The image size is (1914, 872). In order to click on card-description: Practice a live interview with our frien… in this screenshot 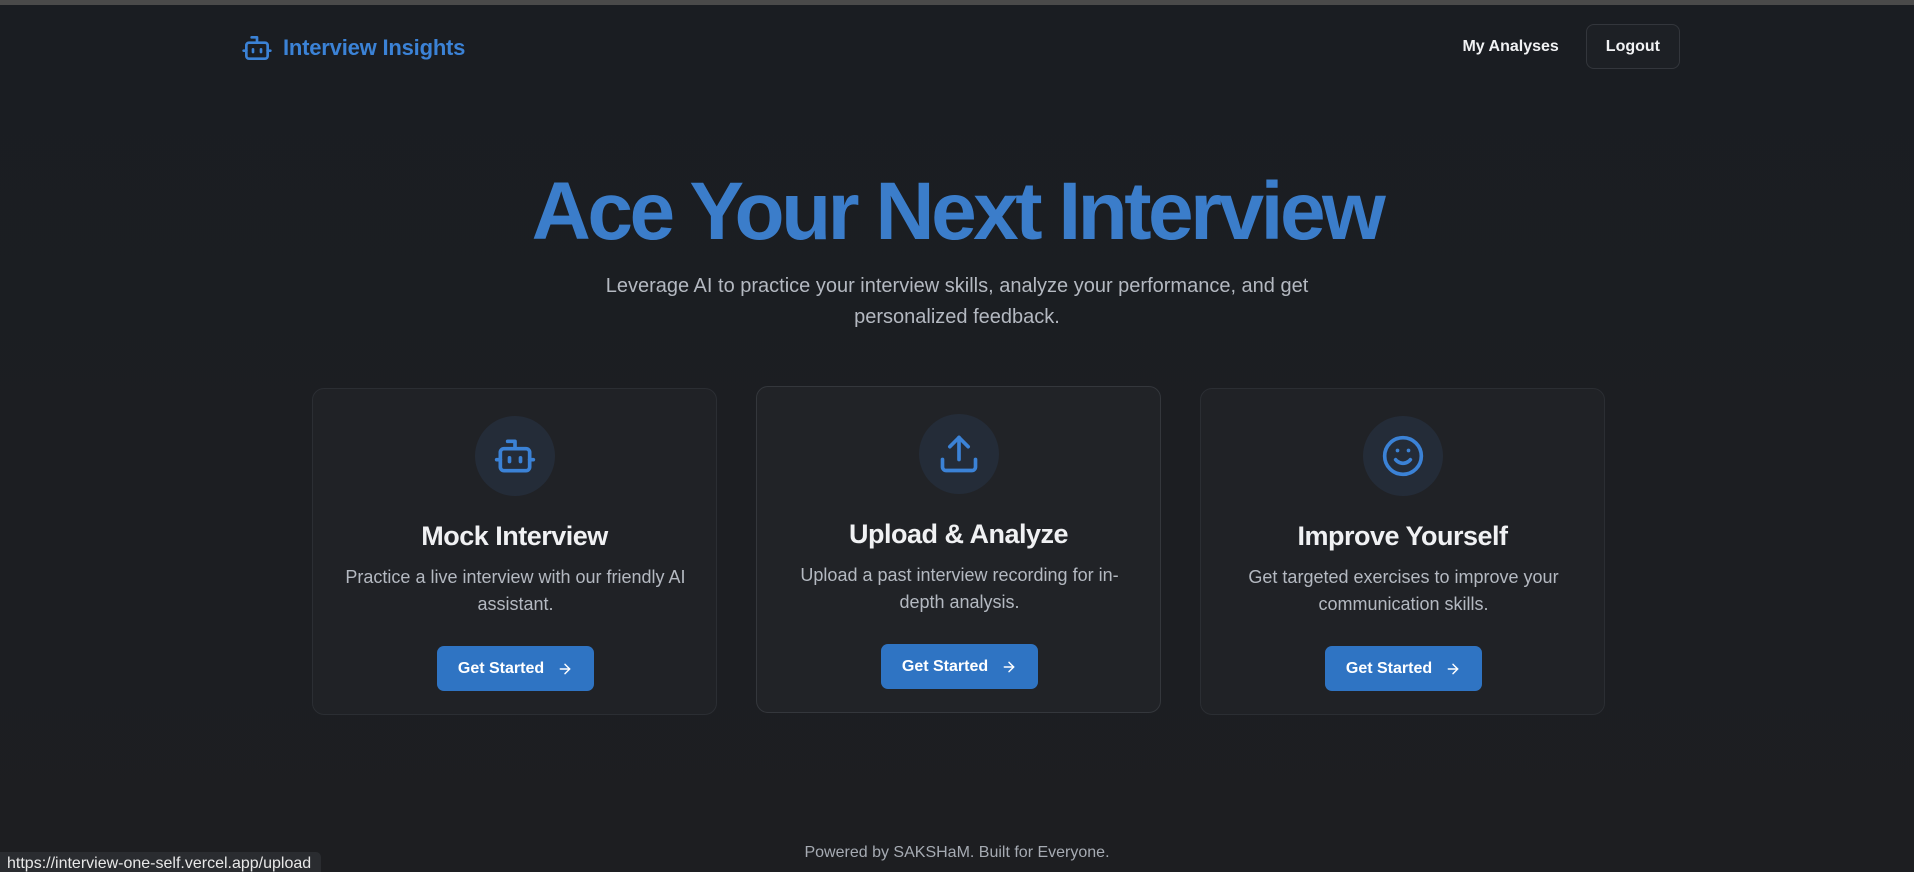, I will do `click(515, 590)`.